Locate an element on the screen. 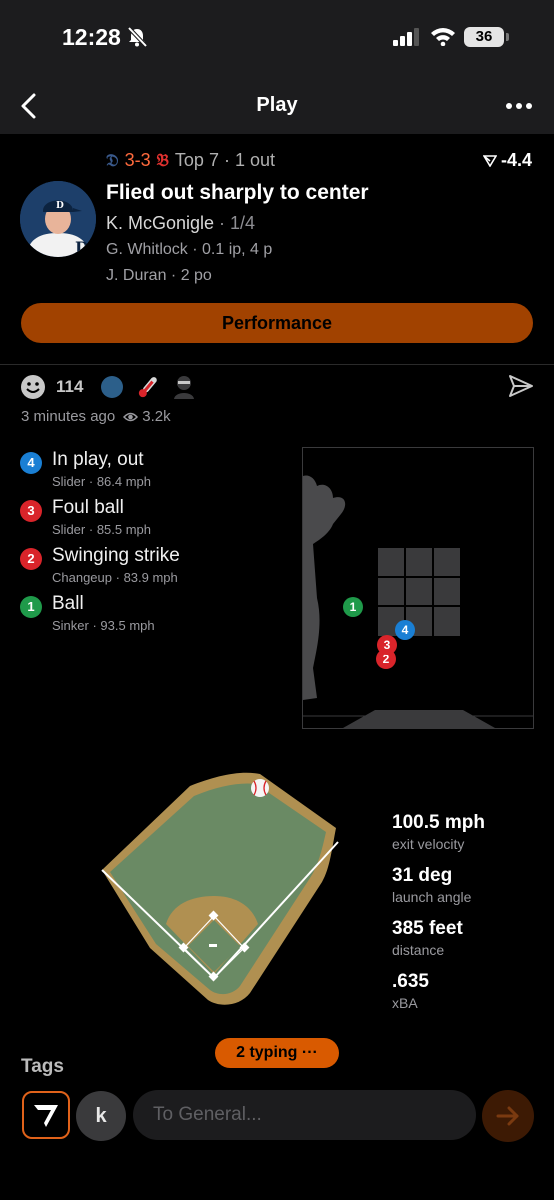  pitch-detail: Slider · 85.5 mph is located at coordinates (102, 529).